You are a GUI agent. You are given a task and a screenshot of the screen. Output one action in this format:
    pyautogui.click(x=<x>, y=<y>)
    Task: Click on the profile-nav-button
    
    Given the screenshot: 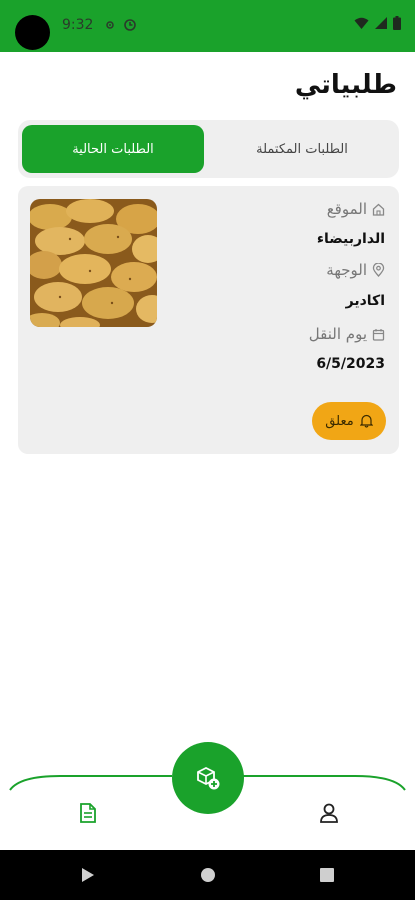 What is the action you would take?
    pyautogui.click(x=329, y=813)
    